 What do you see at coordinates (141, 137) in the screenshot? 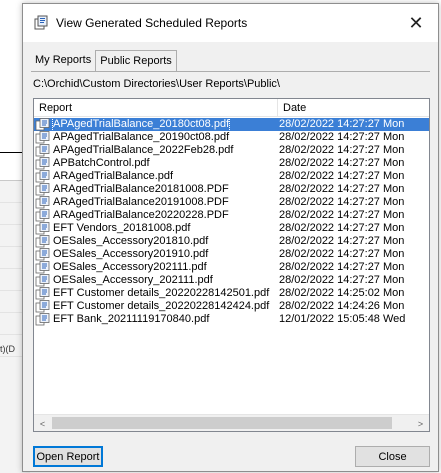
I see `report-name: APAgedTrialBalance_20190ct08.pdf` at bounding box center [141, 137].